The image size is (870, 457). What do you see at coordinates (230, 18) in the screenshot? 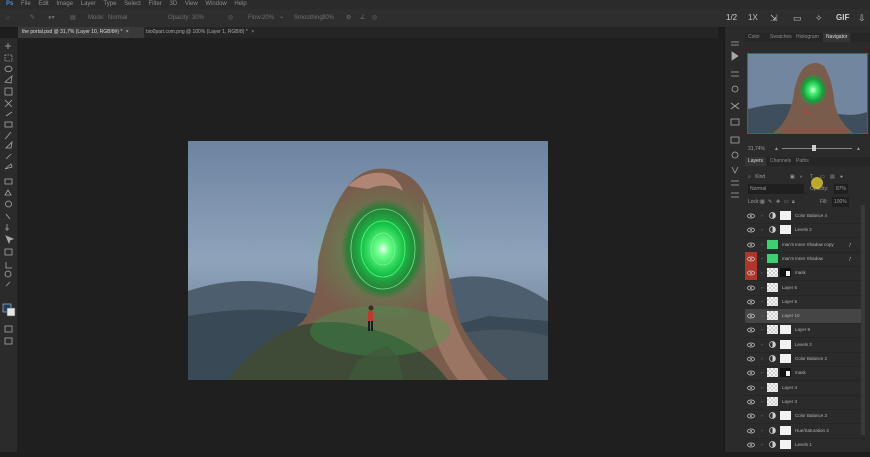
I see `pressure-opacity-icon: ◎` at bounding box center [230, 18].